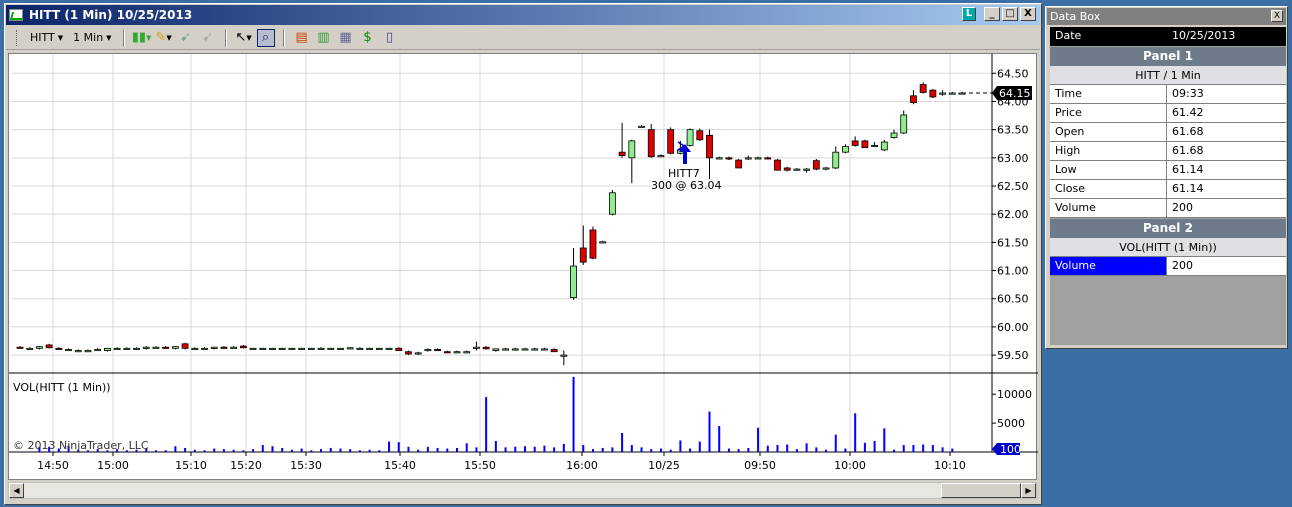  Describe the element at coordinates (208, 38) in the screenshot. I see `disabled-tool-icon: ➹` at that location.